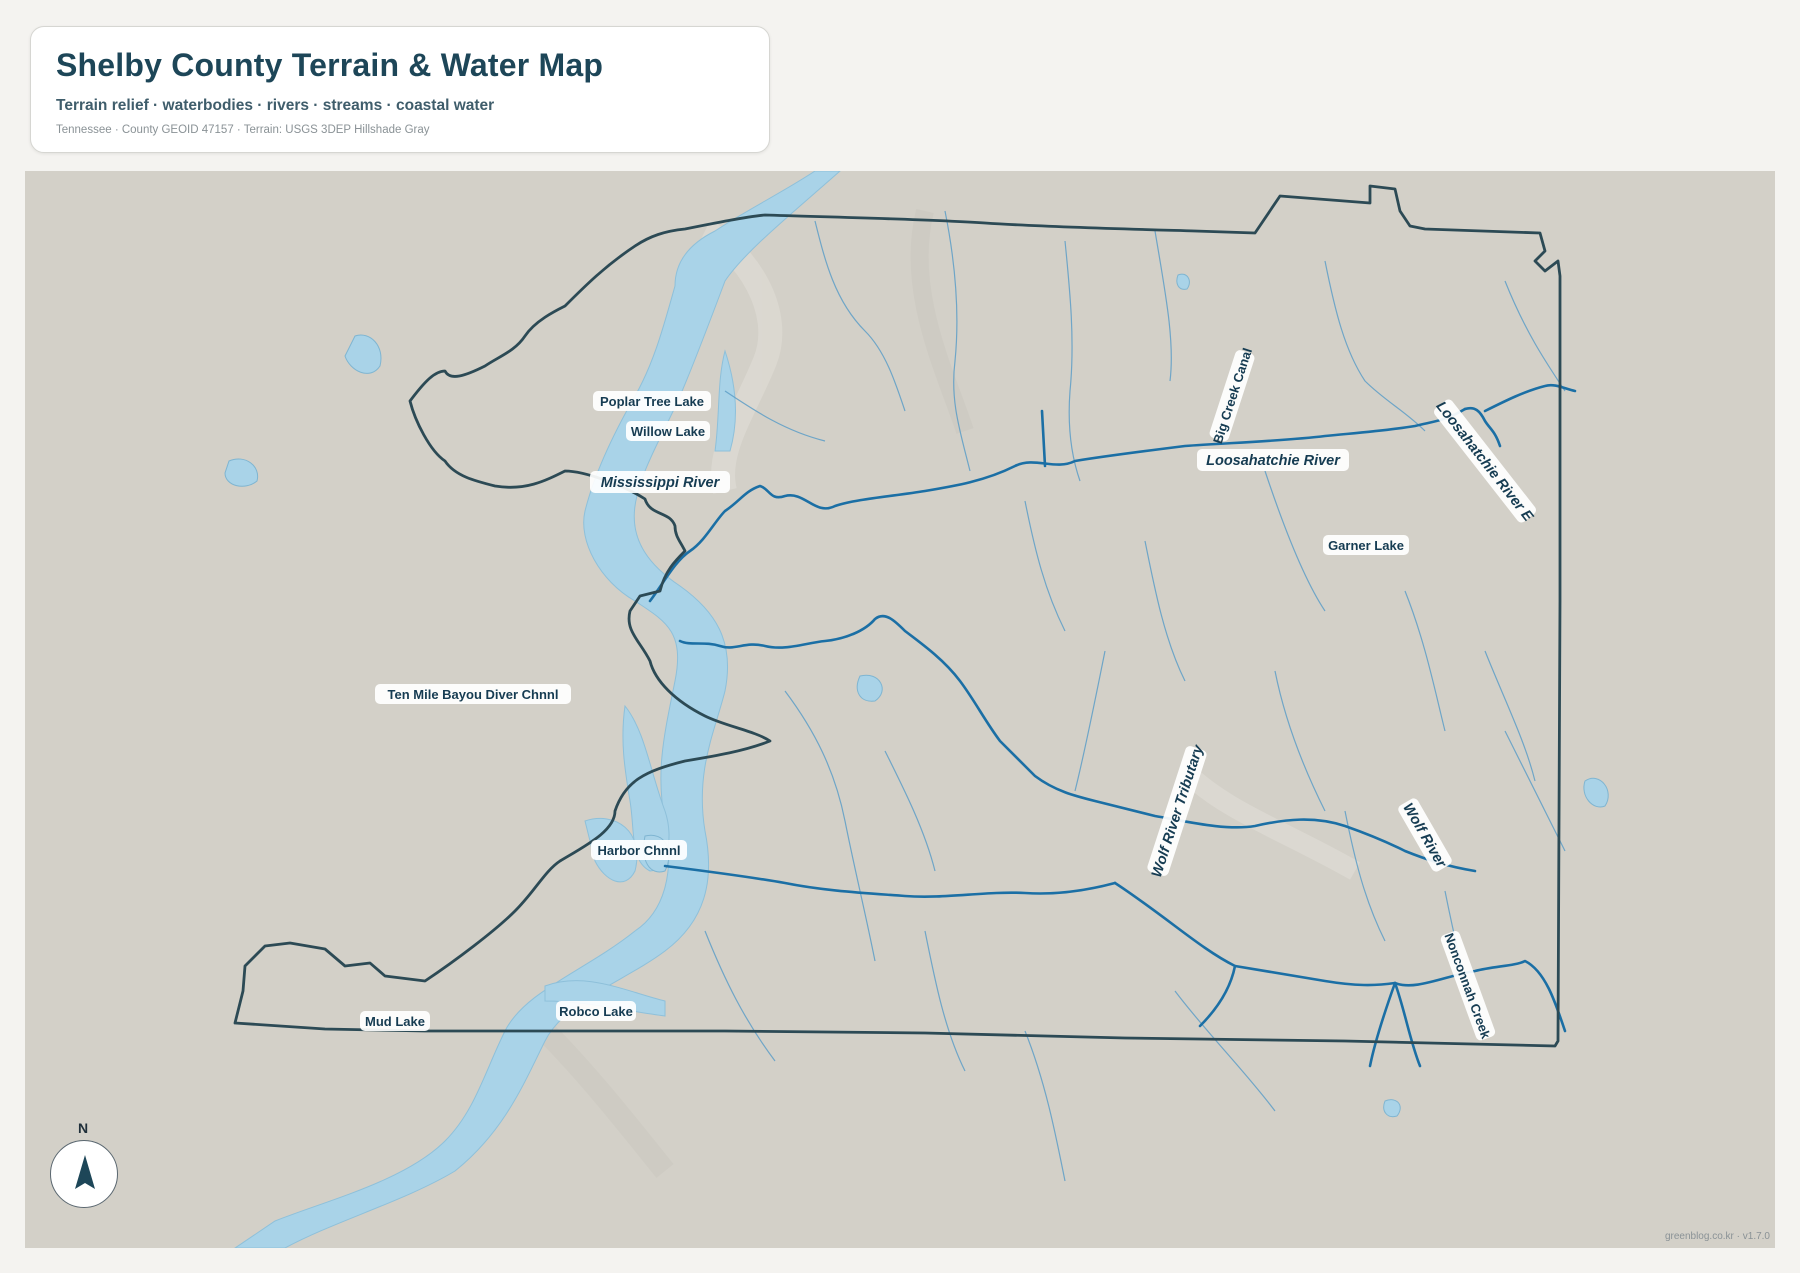 The height and width of the screenshot is (1273, 1800). What do you see at coordinates (1717, 1236) in the screenshot?
I see `map-credit: greenblog.co.kr · v1.7.0` at bounding box center [1717, 1236].